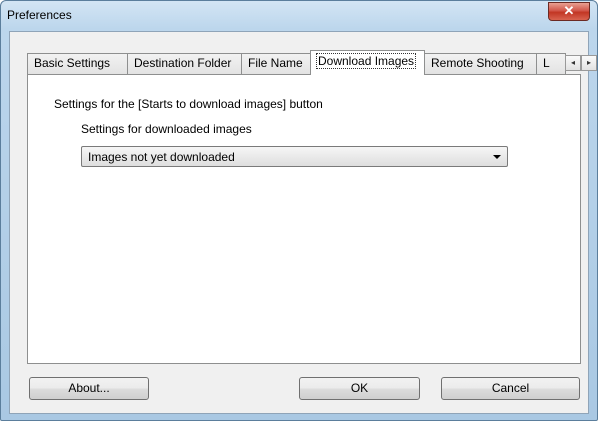 This screenshot has width=598, height=421. I want to click on close-button: ✕, so click(569, 11).